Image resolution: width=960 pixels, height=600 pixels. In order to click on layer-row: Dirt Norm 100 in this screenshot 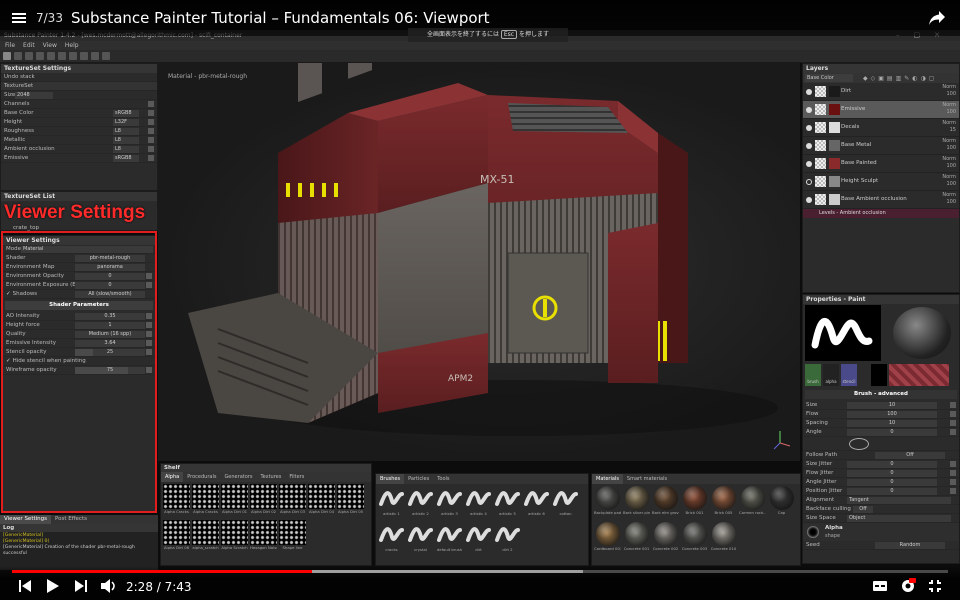, I will do `click(881, 92)`.